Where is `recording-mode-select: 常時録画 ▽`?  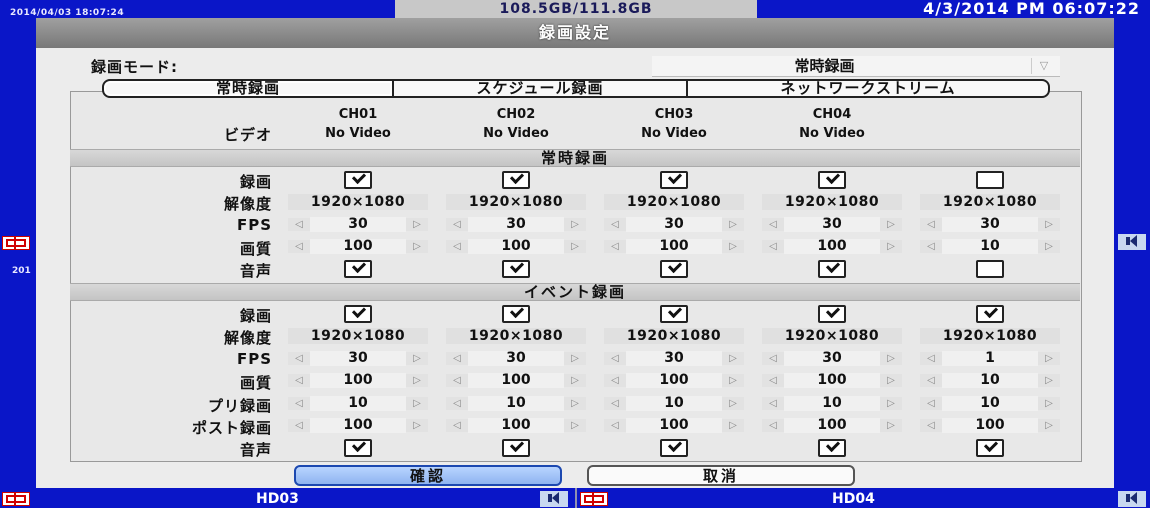 recording-mode-select: 常時録画 ▽ is located at coordinates (856, 66).